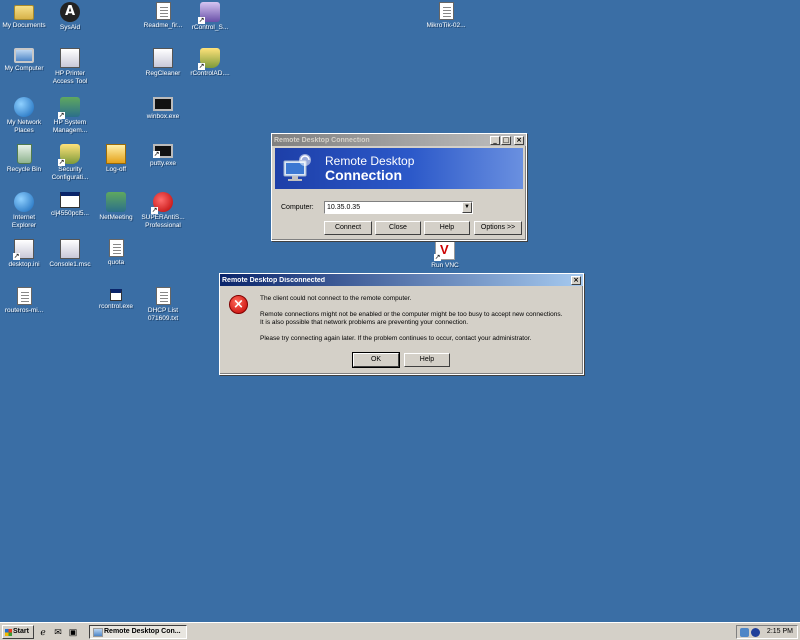 The width and height of the screenshot is (800, 640). Describe the element at coordinates (24, 60) in the screenshot. I see `desktop-icon-my-computer: My Computer` at that location.